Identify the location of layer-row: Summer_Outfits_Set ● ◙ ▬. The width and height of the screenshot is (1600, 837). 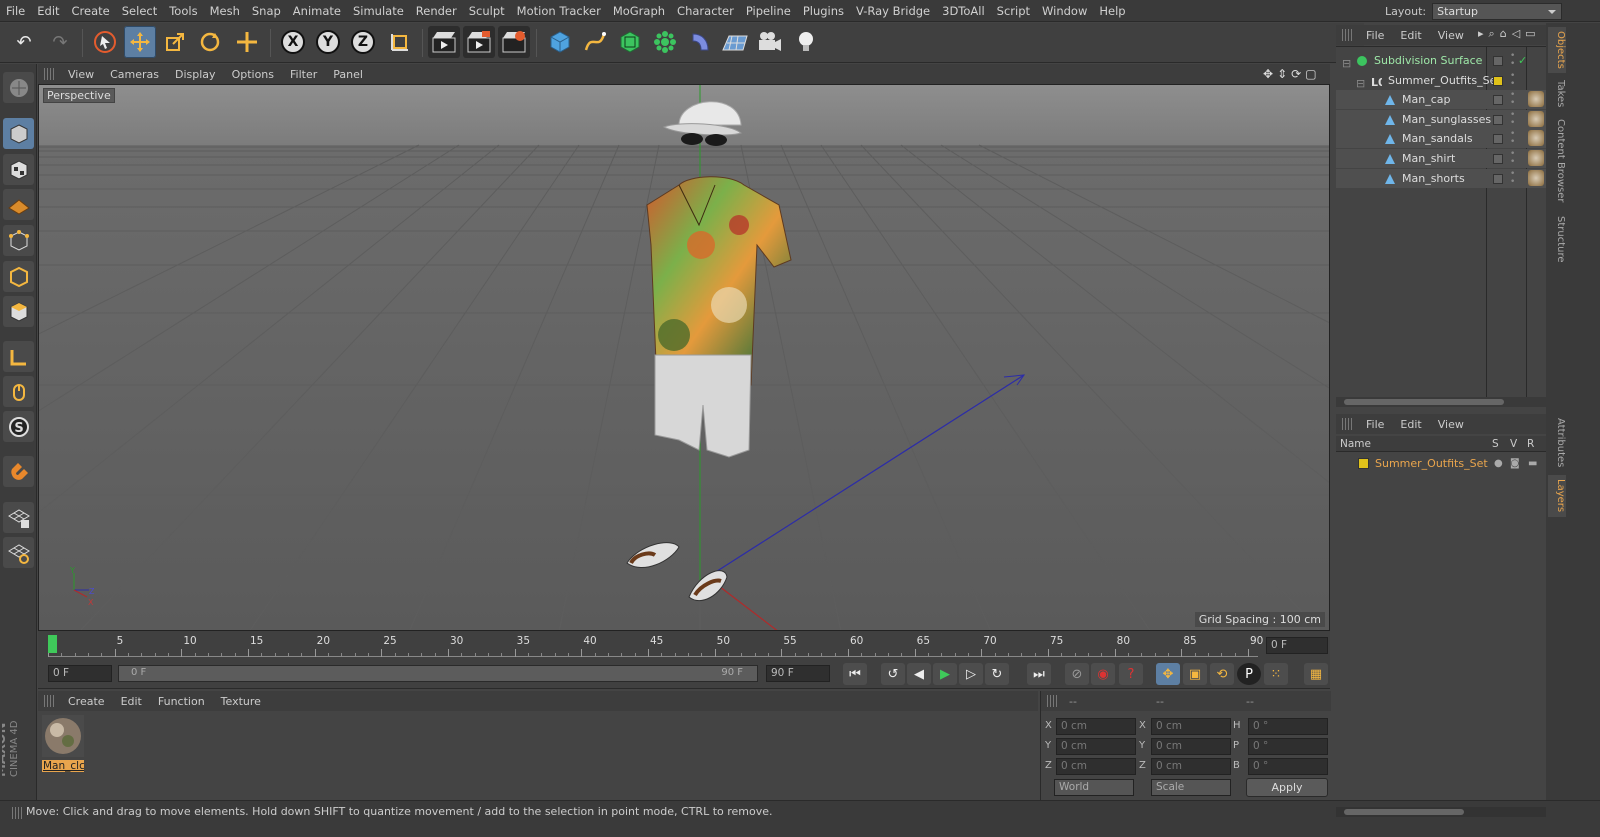
(1441, 463).